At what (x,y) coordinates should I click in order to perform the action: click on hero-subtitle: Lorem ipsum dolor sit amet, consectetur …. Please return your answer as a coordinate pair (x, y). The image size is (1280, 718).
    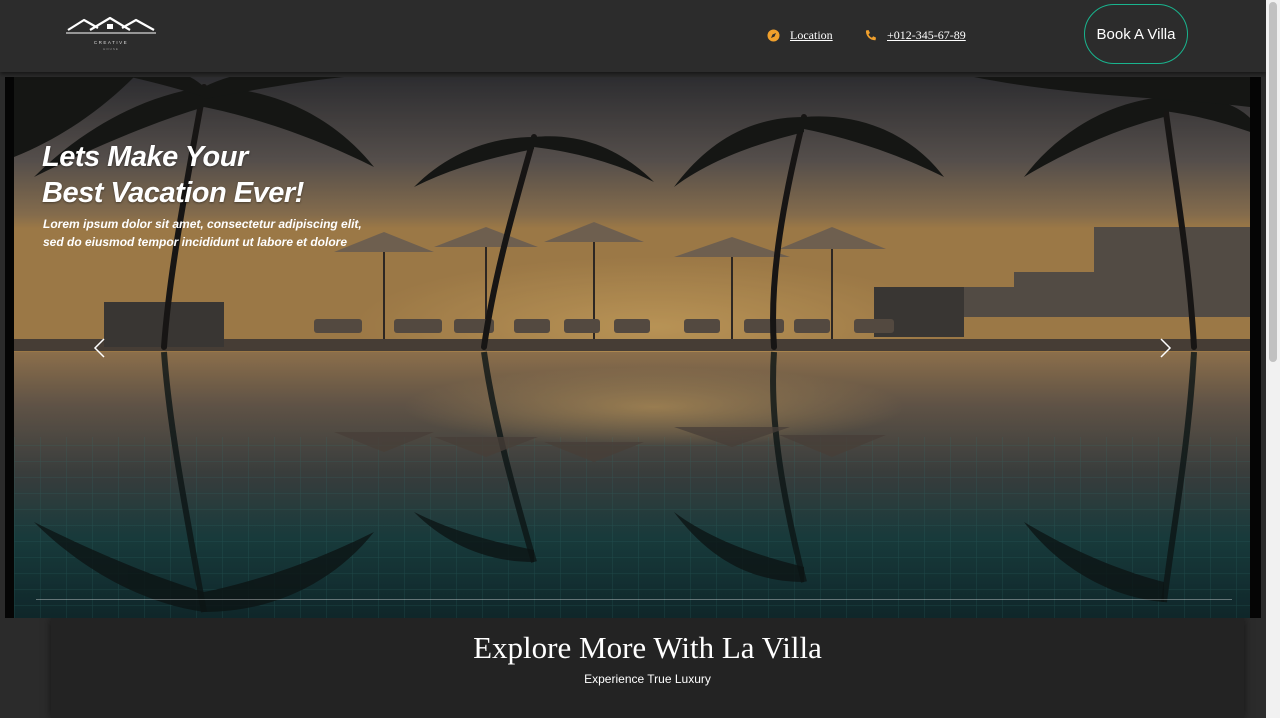
    Looking at the image, I should click on (213, 233).